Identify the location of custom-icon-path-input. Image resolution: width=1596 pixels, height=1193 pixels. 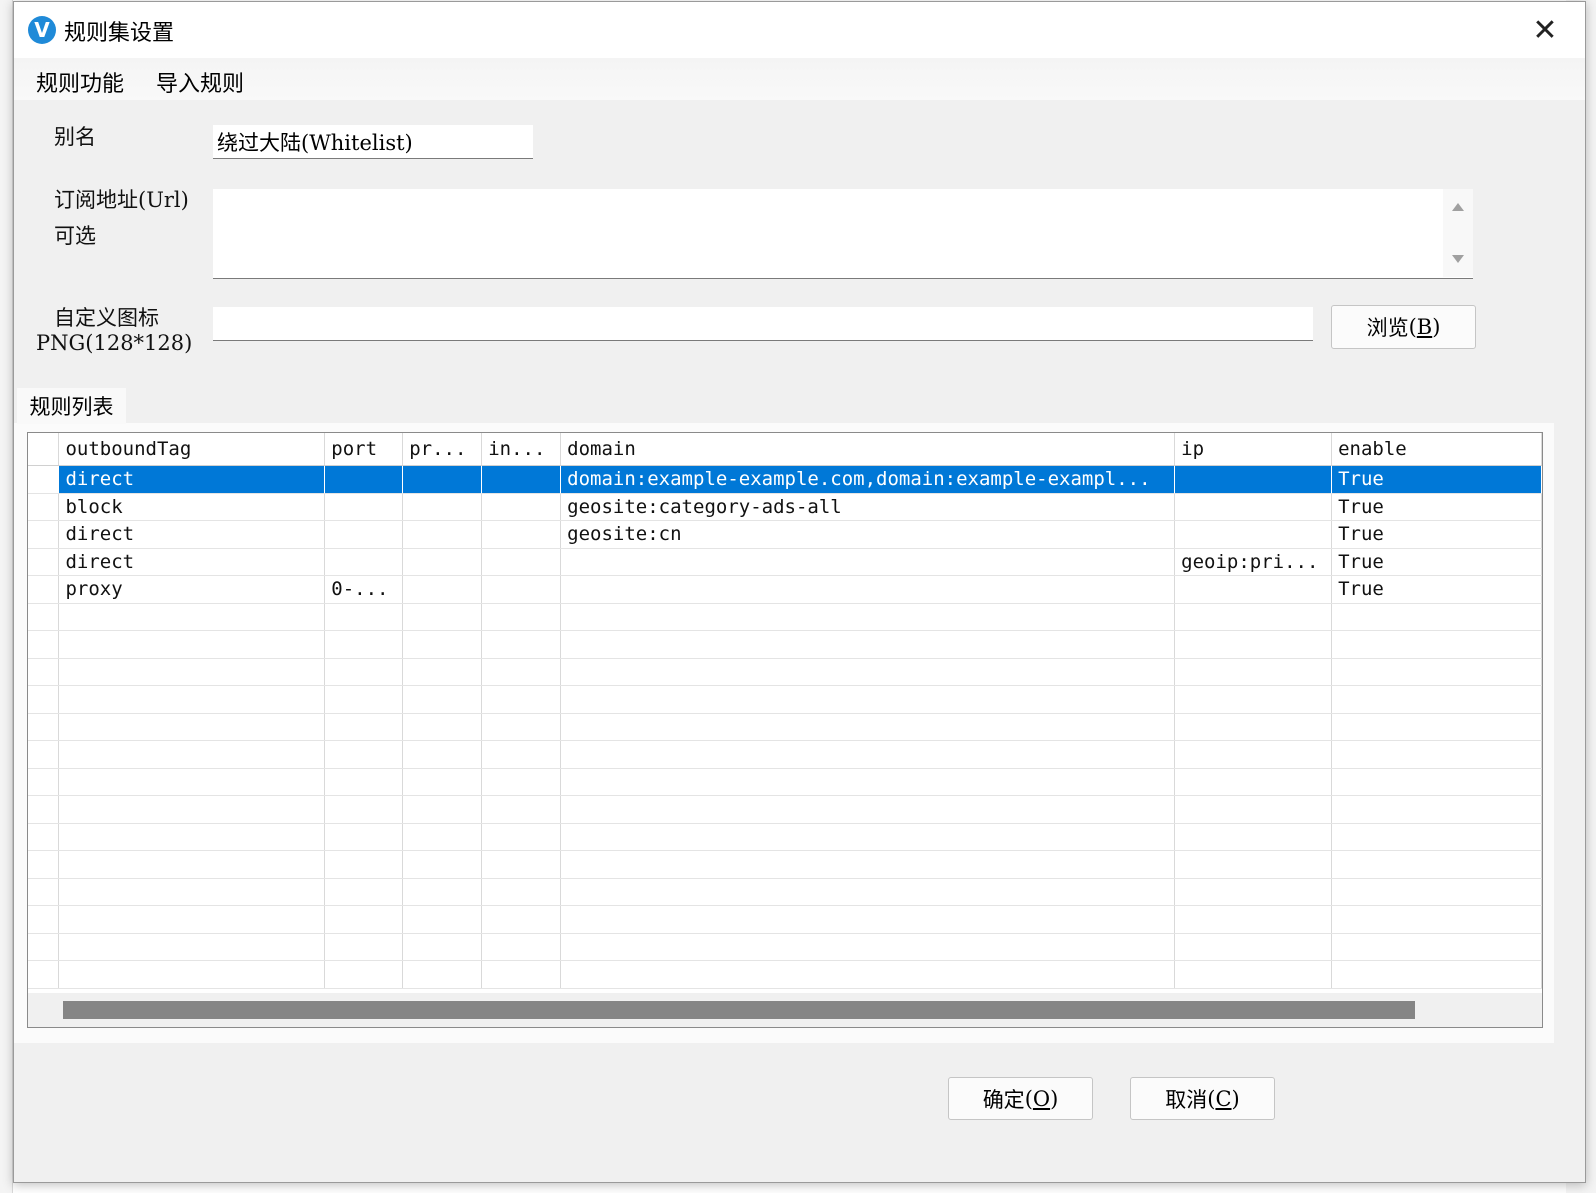
(763, 324).